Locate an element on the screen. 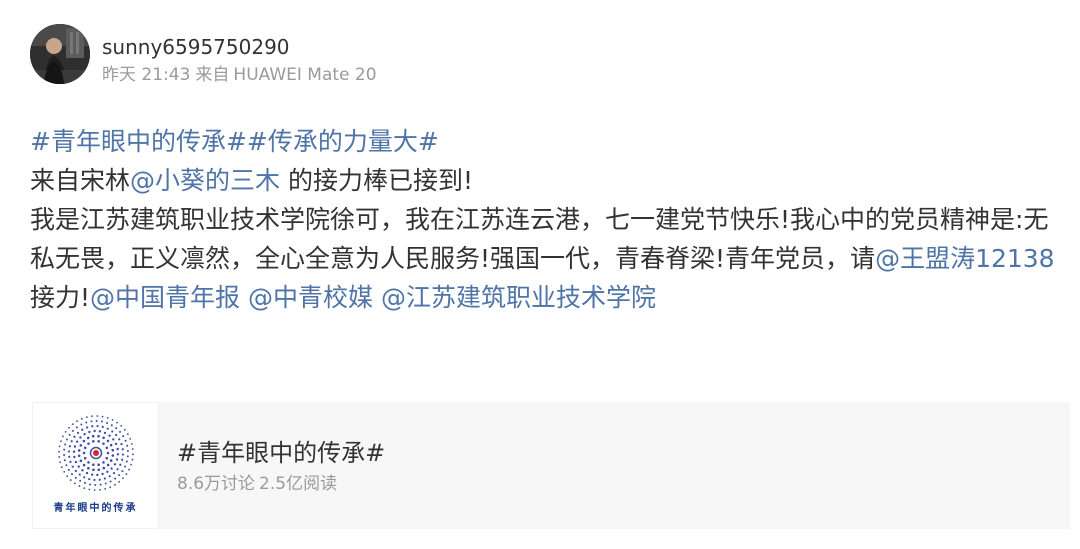  topic-reads: 2.5亿阅读 is located at coordinates (298, 483).